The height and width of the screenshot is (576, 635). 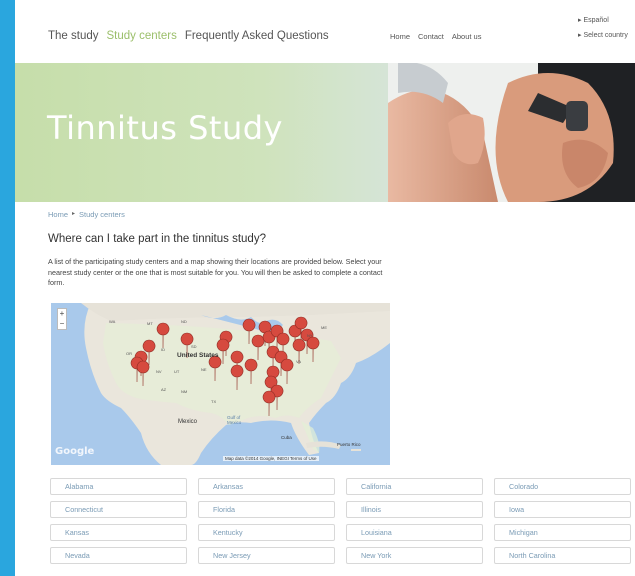 I want to click on map-label-puerto-rico: Puerto Rico, so click(x=349, y=444).